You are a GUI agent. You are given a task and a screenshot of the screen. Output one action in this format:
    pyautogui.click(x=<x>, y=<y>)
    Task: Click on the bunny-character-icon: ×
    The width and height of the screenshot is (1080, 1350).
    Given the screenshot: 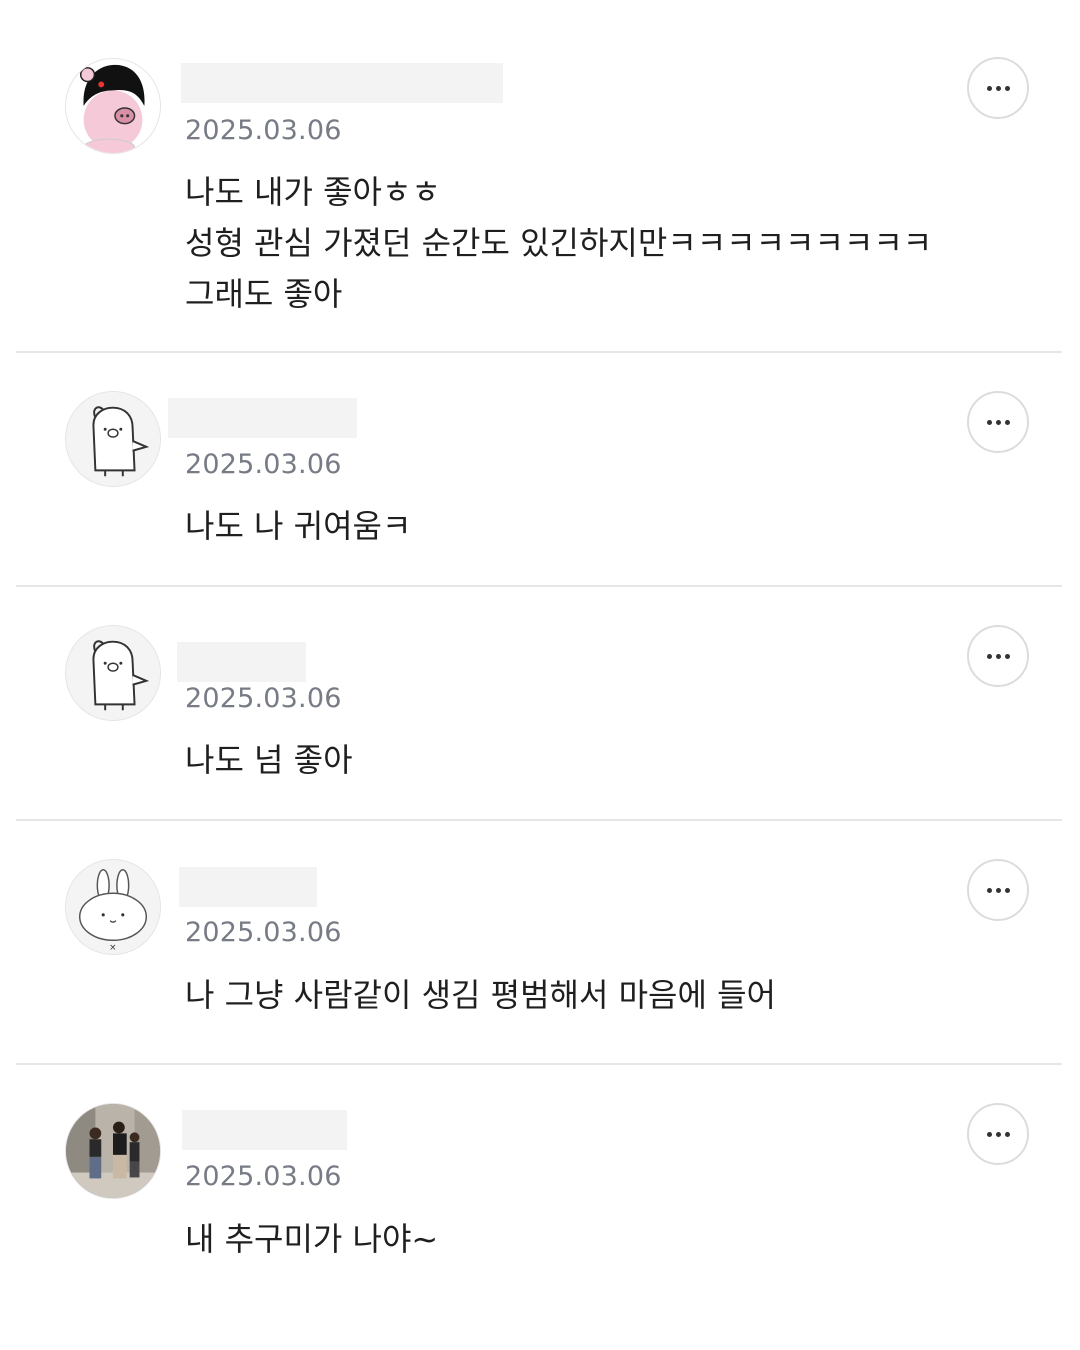 What is the action you would take?
    pyautogui.click(x=113, y=907)
    